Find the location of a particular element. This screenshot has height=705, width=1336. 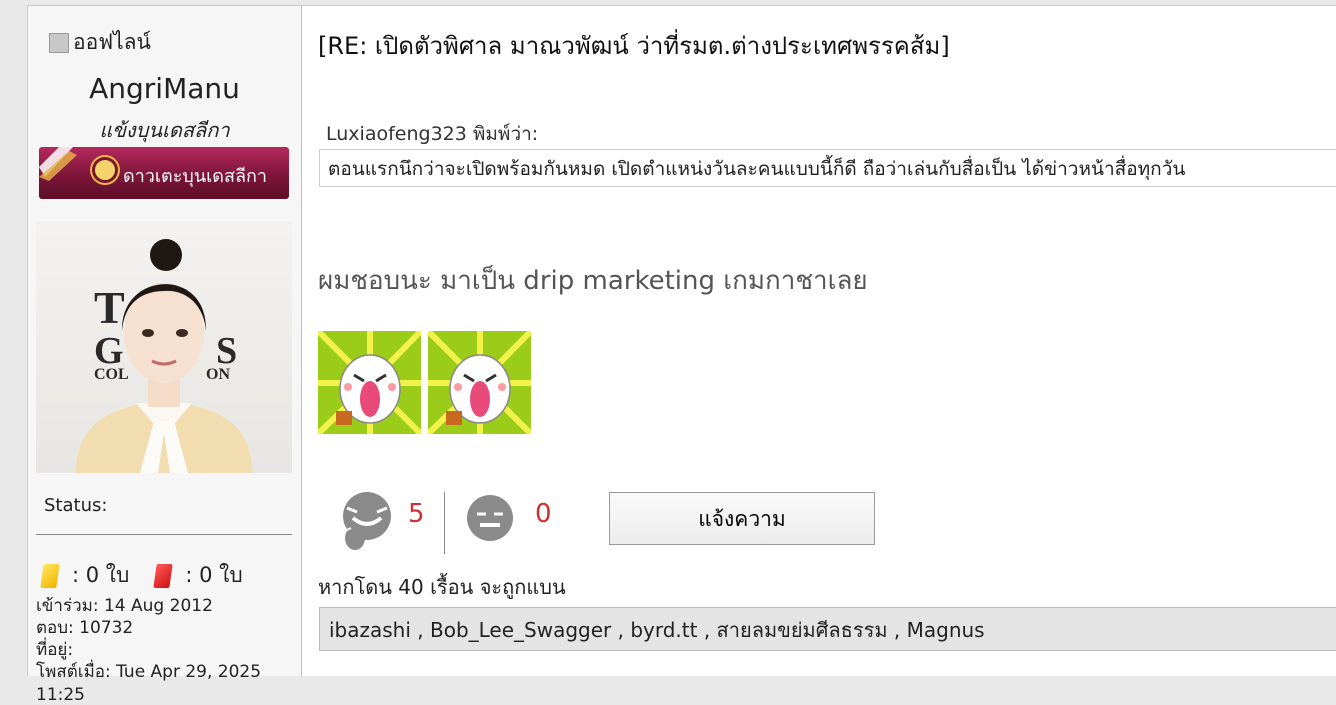

card-counts: : 0 ใบ : 0 ใบ is located at coordinates (154, 575).